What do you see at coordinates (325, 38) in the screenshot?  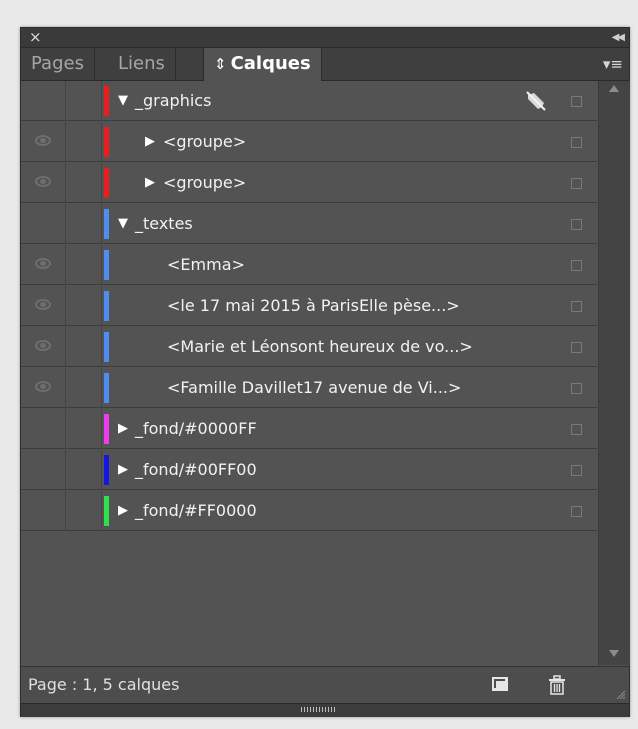 I see `panel-titlebar: × ◀◀` at bounding box center [325, 38].